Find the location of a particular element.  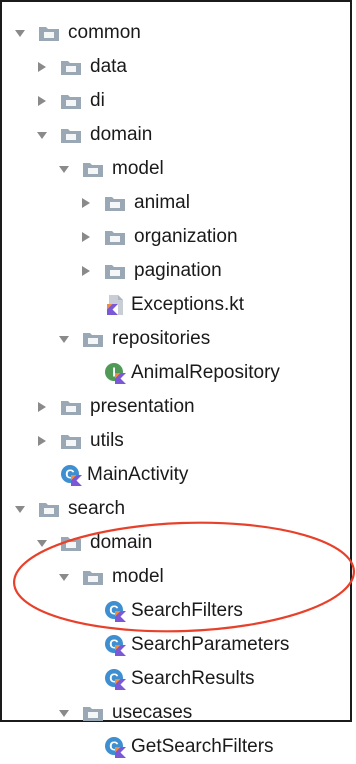

tree-item-label: Exceptions.kt is located at coordinates (187, 304).